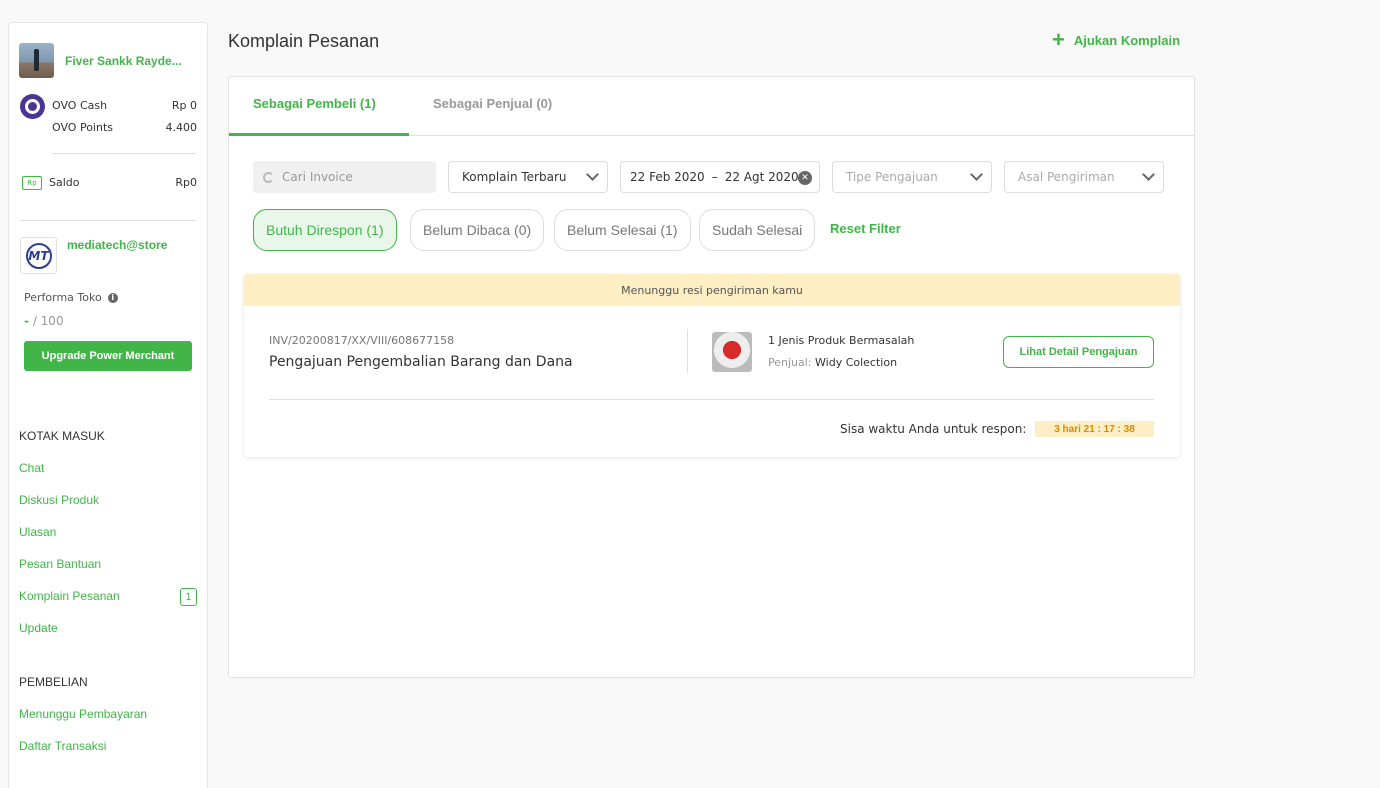 The image size is (1380, 788). I want to click on shop-logo: MT, so click(38, 255).